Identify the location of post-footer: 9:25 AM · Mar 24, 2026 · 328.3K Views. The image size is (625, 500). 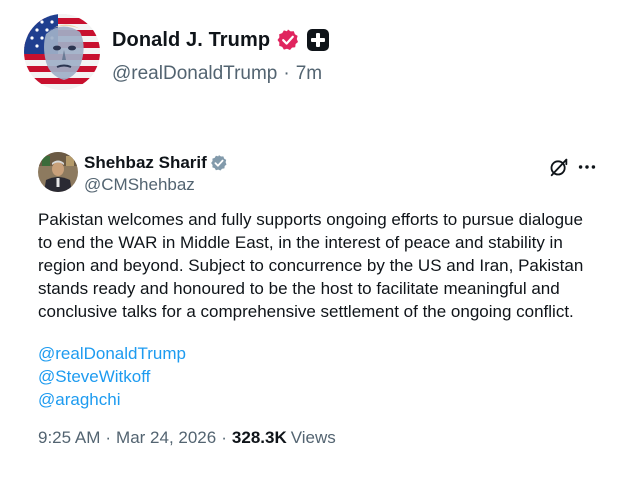
(318, 438).